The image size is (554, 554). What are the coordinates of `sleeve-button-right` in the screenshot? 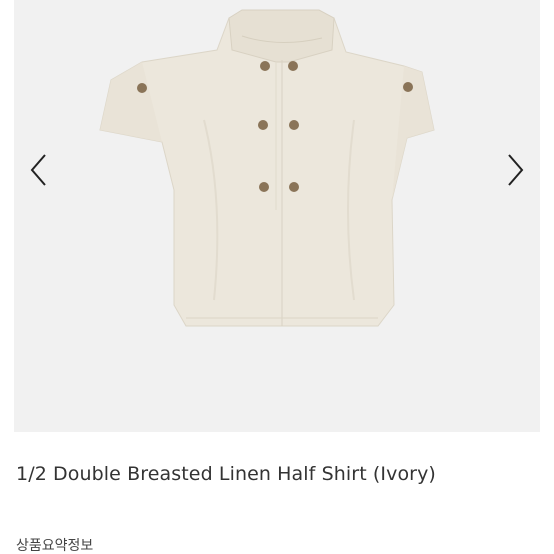 It's located at (408, 87).